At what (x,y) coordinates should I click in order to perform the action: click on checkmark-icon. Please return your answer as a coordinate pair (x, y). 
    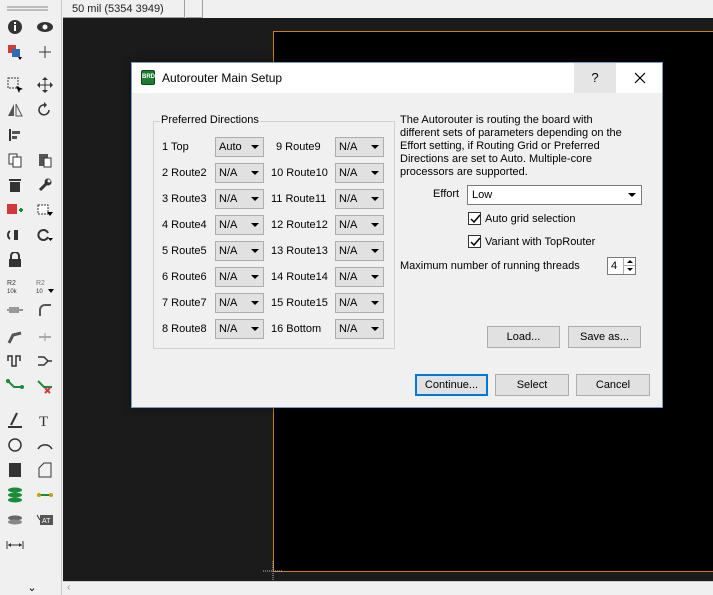
    Looking at the image, I should click on (475, 219).